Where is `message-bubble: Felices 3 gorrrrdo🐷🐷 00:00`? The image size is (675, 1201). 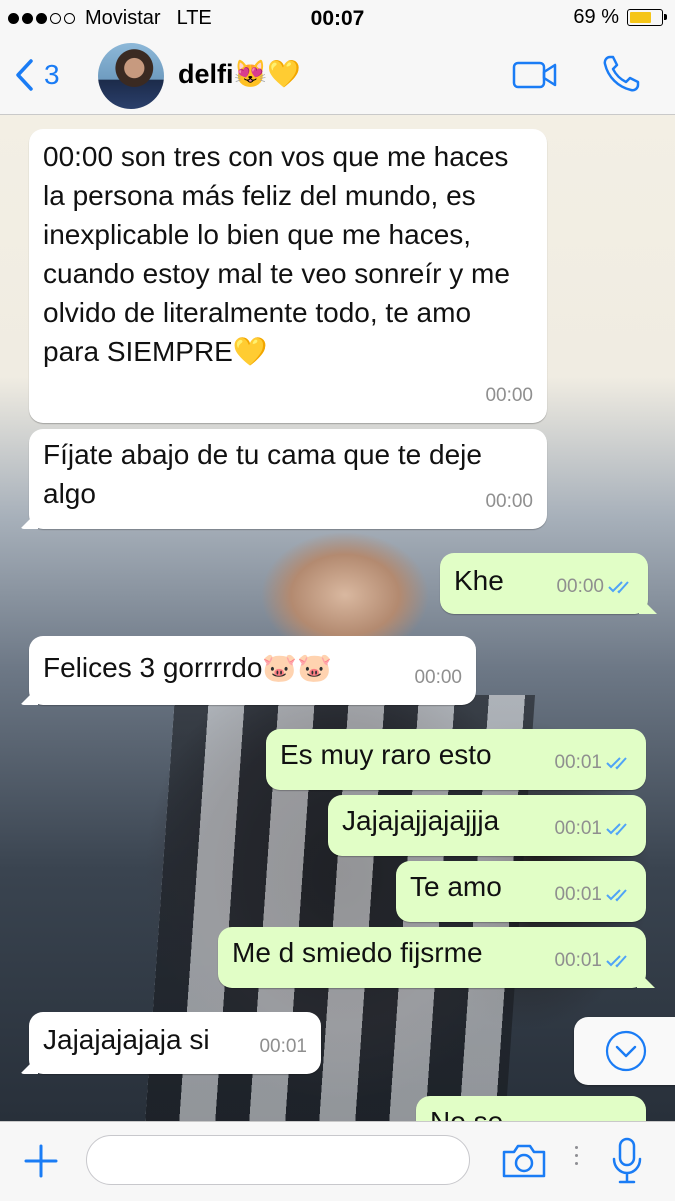
message-bubble: Felices 3 gorrrrdo🐷🐷 00:00 is located at coordinates (248, 670).